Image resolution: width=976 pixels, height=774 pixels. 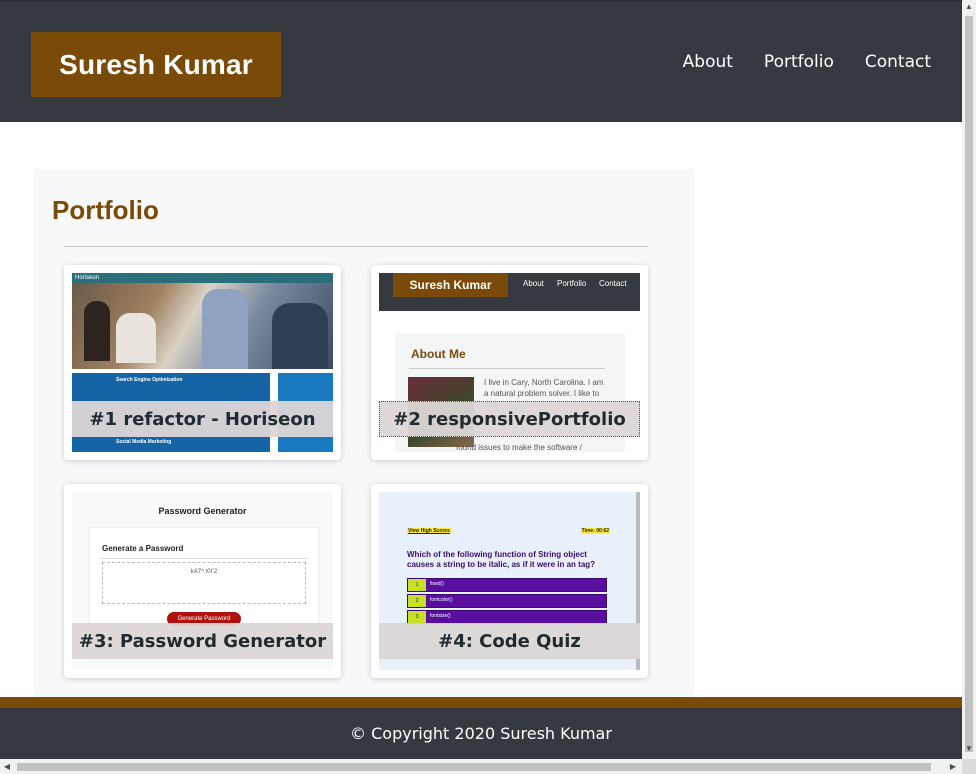 I want to click on thumb-answer-option: 2 fontcolor(), so click(x=507, y=601).